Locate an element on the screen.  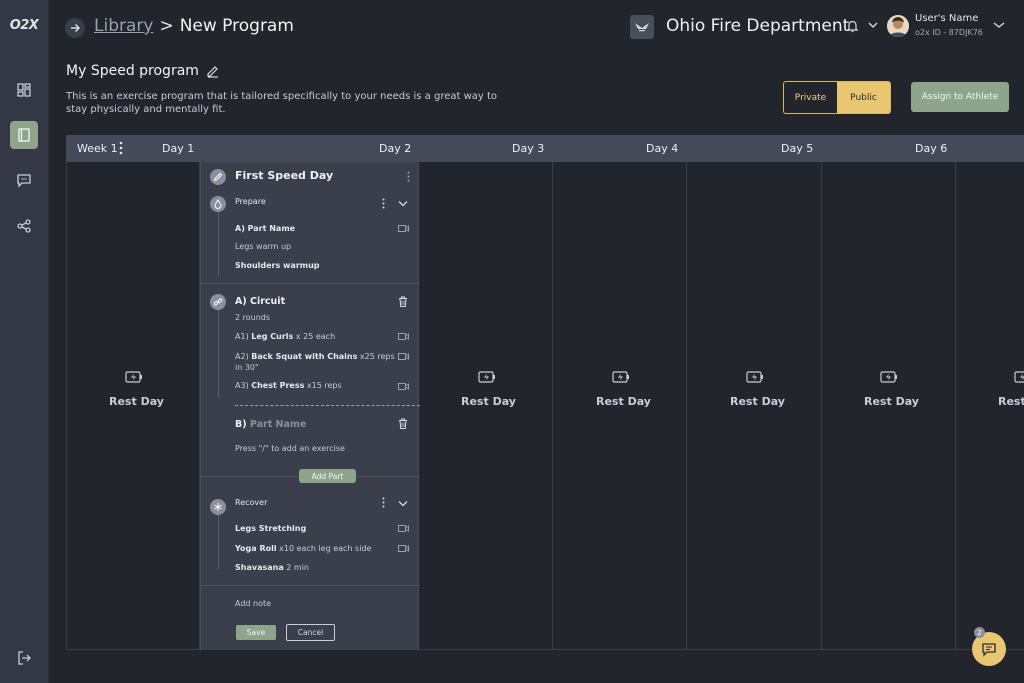
week-header is located at coordinates (545, 148).